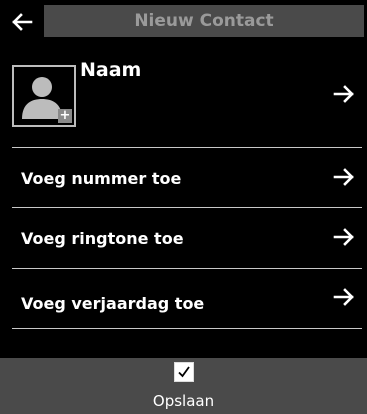 Image resolution: width=367 pixels, height=414 pixels. I want to click on add-birthday-item: Voeg verjaardag toe, so click(183, 299).